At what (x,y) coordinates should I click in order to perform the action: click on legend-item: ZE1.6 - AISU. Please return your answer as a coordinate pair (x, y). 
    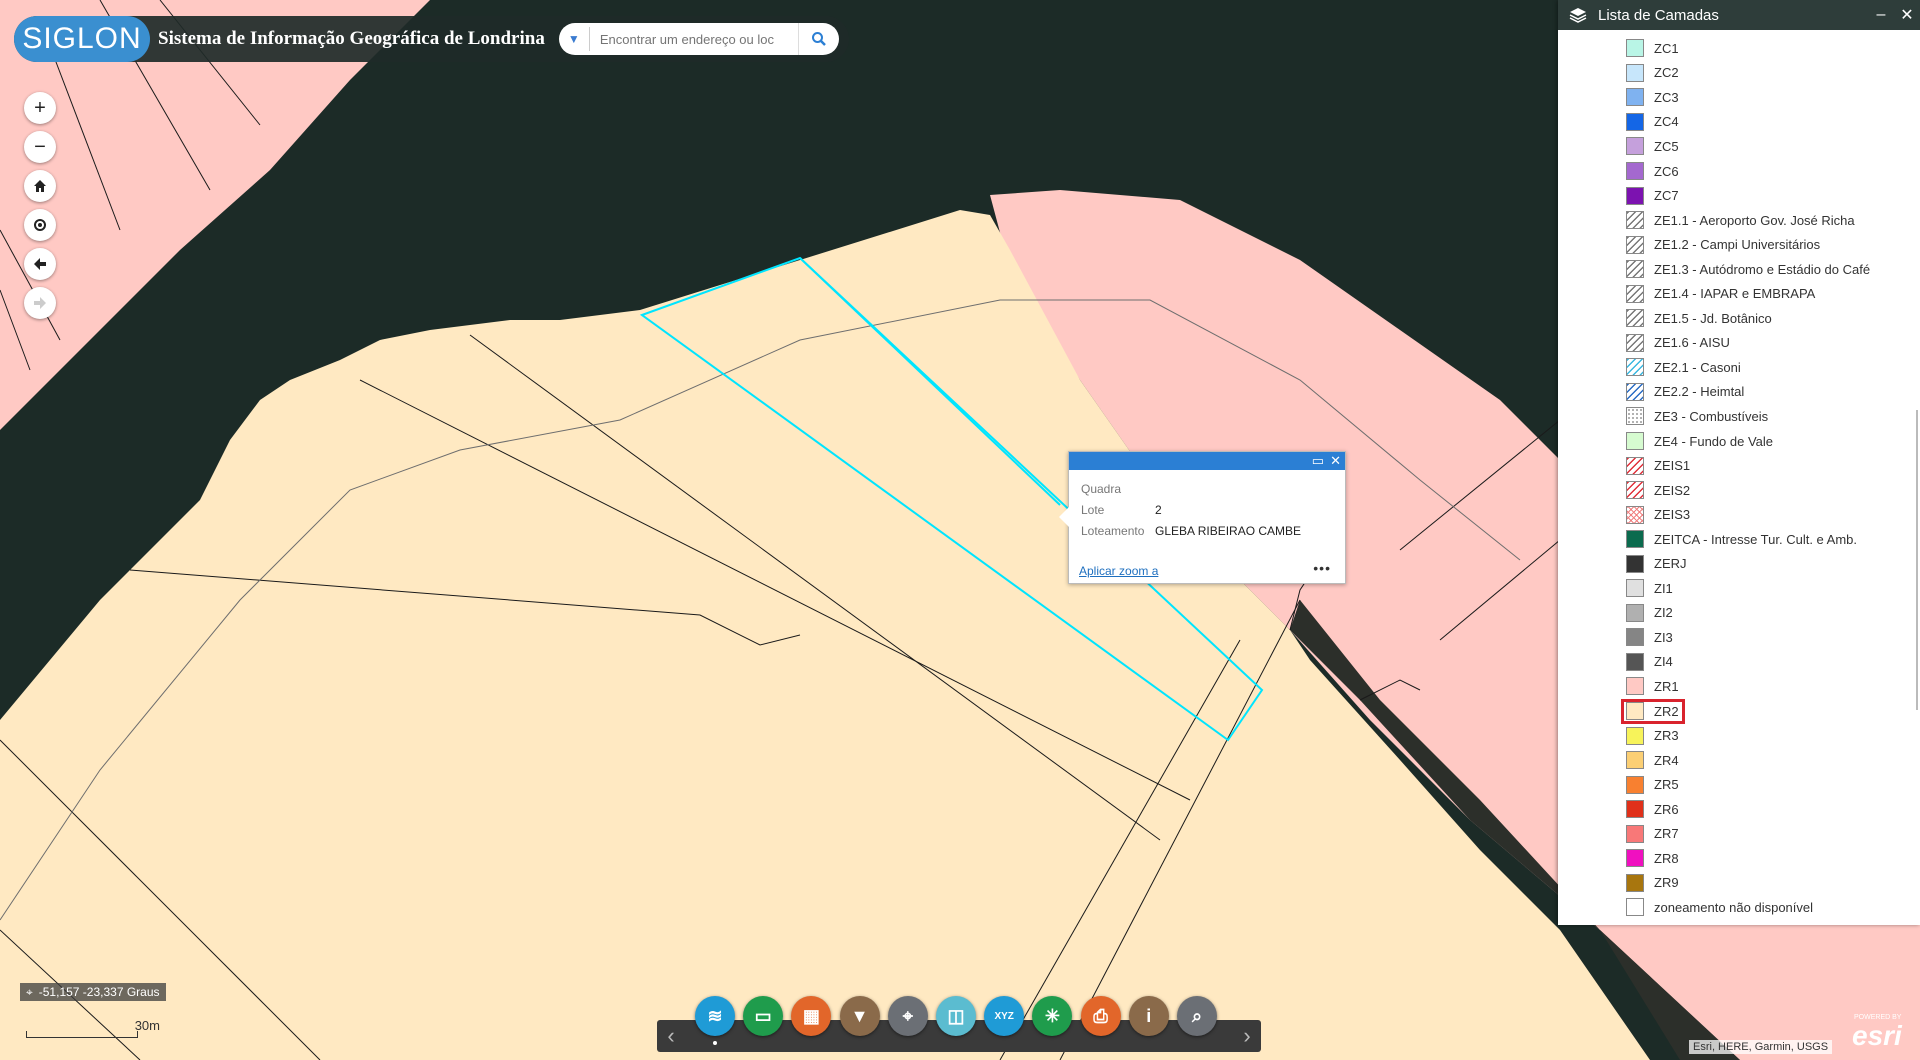
    Looking at the image, I should click on (1736, 343).